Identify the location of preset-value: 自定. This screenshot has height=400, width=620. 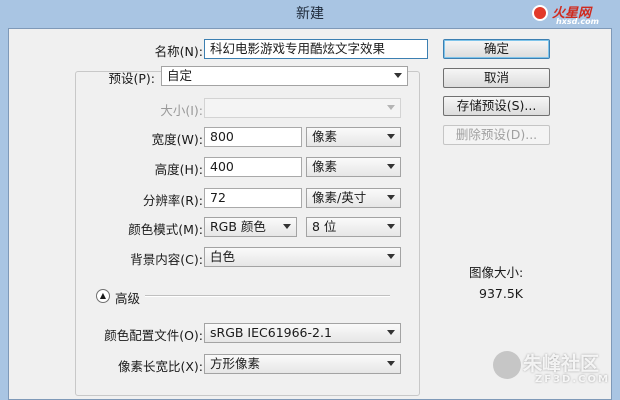
(180, 75).